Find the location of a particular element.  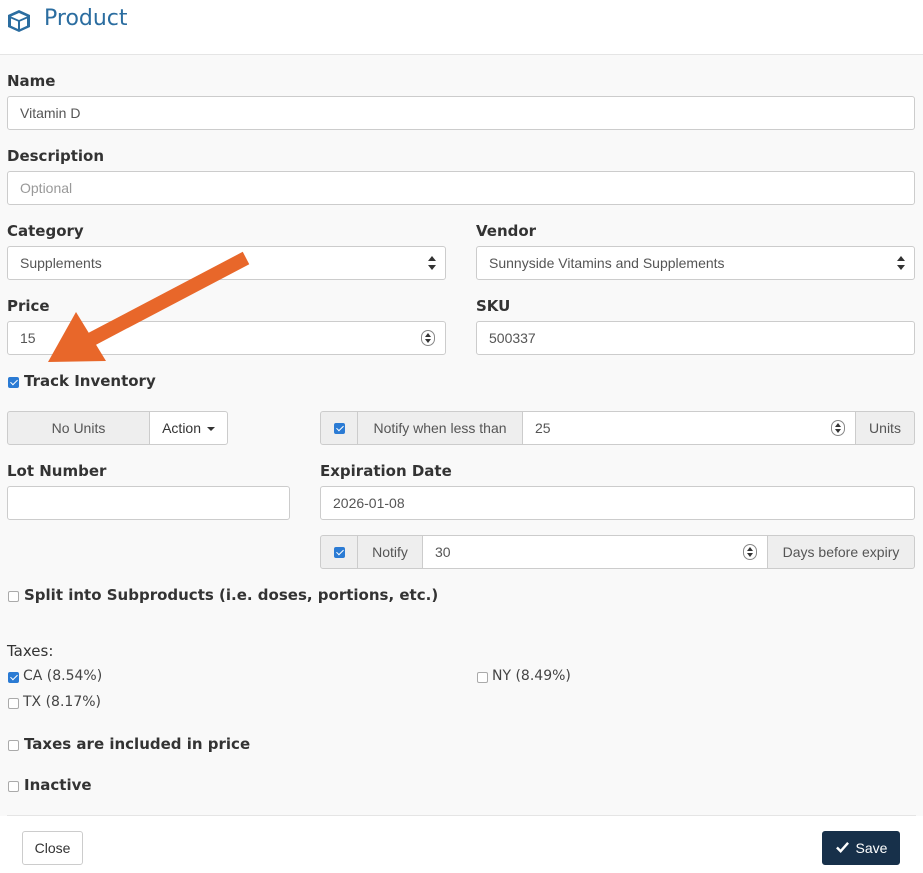

notify-expiry-value: 30 is located at coordinates (443, 552).